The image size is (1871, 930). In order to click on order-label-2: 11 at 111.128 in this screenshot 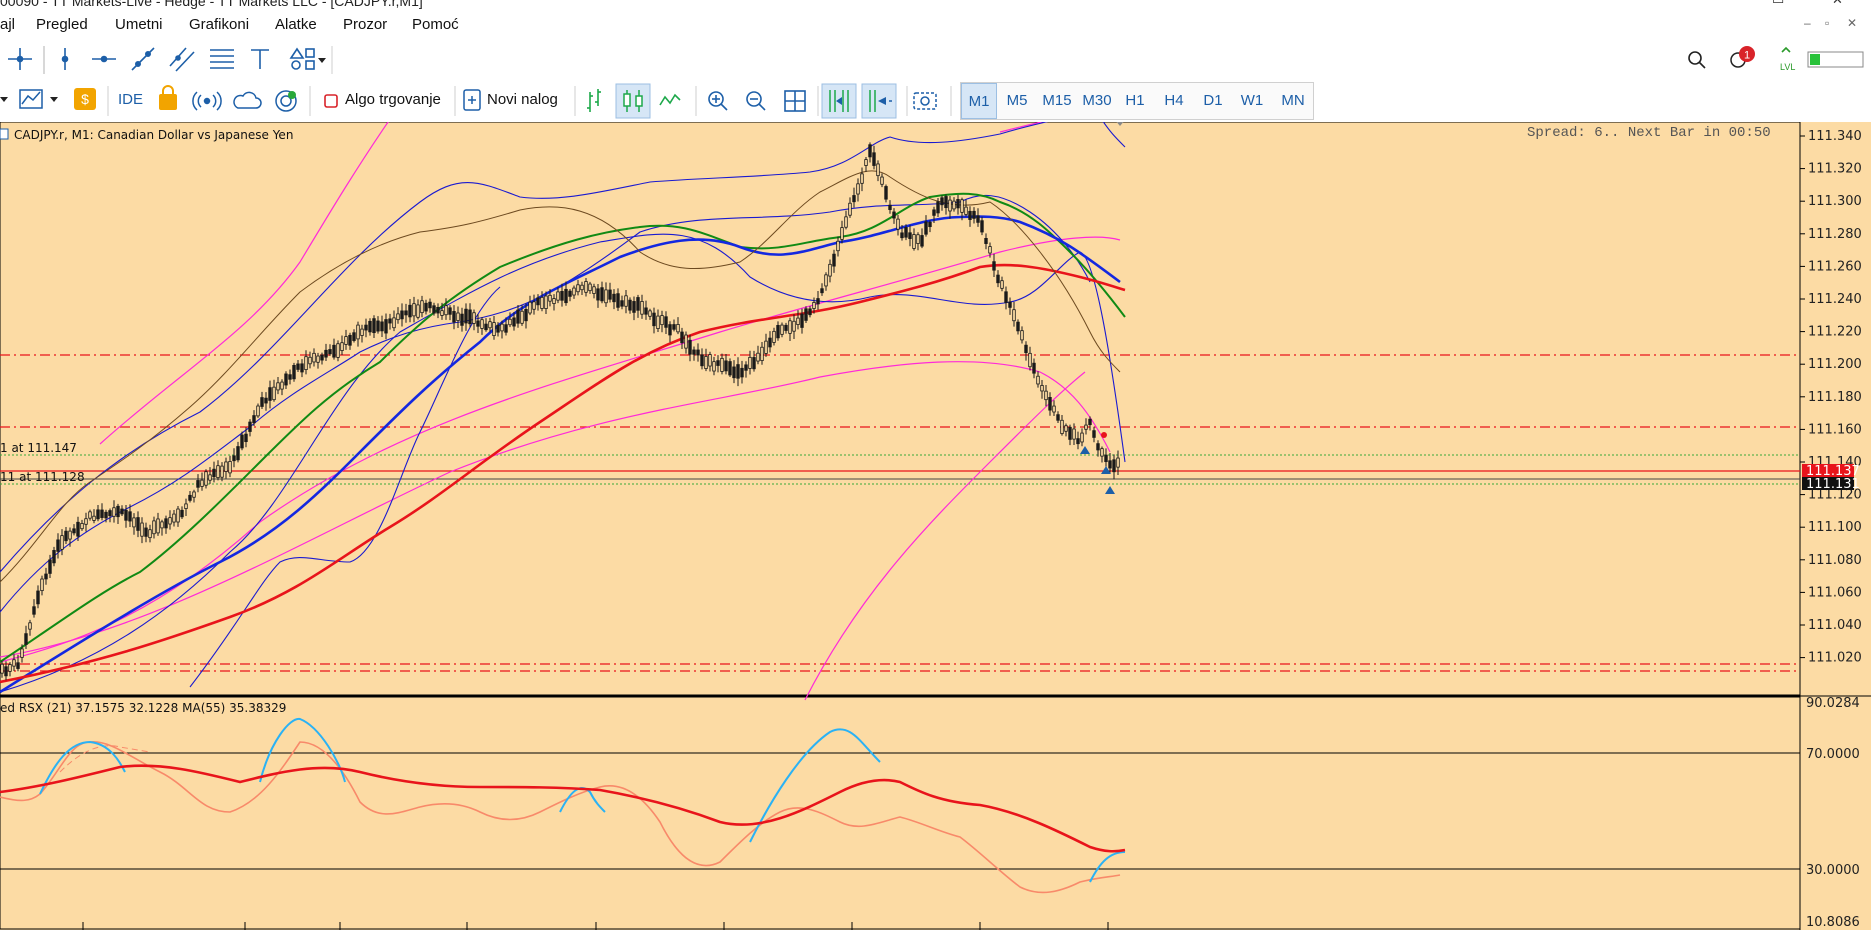, I will do `click(42, 477)`.